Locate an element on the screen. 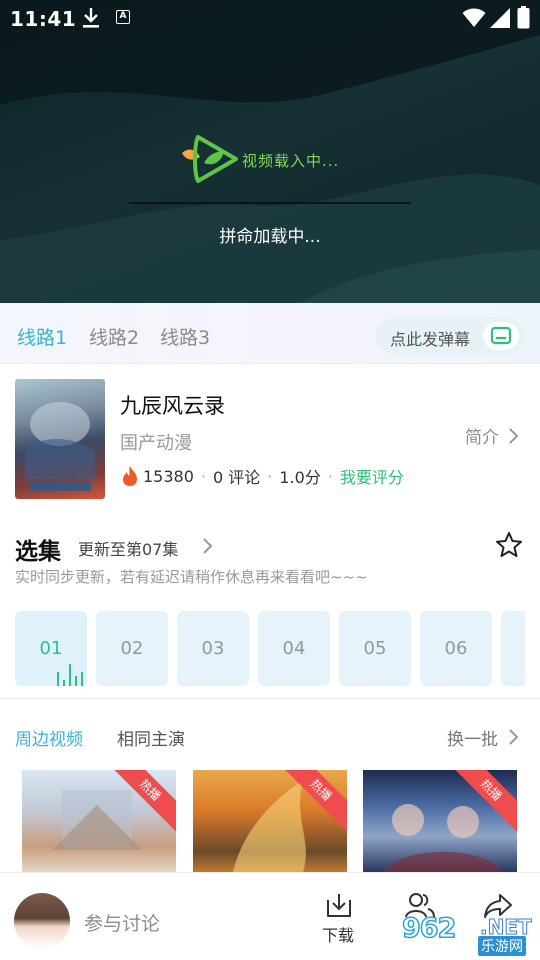  danmu-icon is located at coordinates (501, 335).